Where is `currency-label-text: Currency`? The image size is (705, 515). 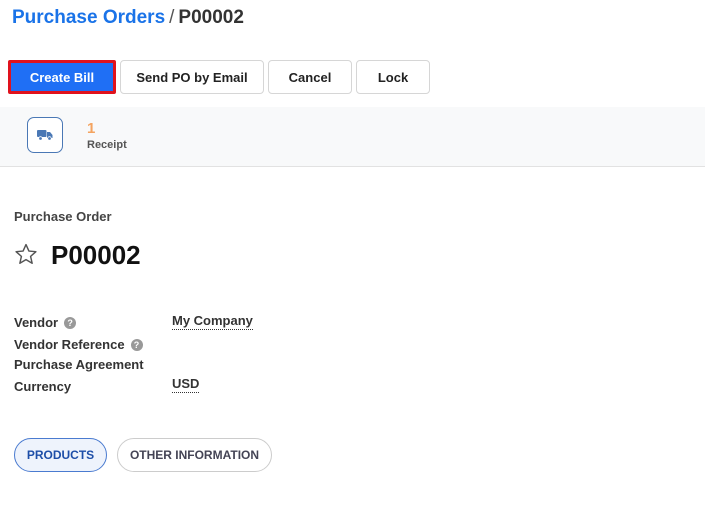 currency-label-text: Currency is located at coordinates (43, 386).